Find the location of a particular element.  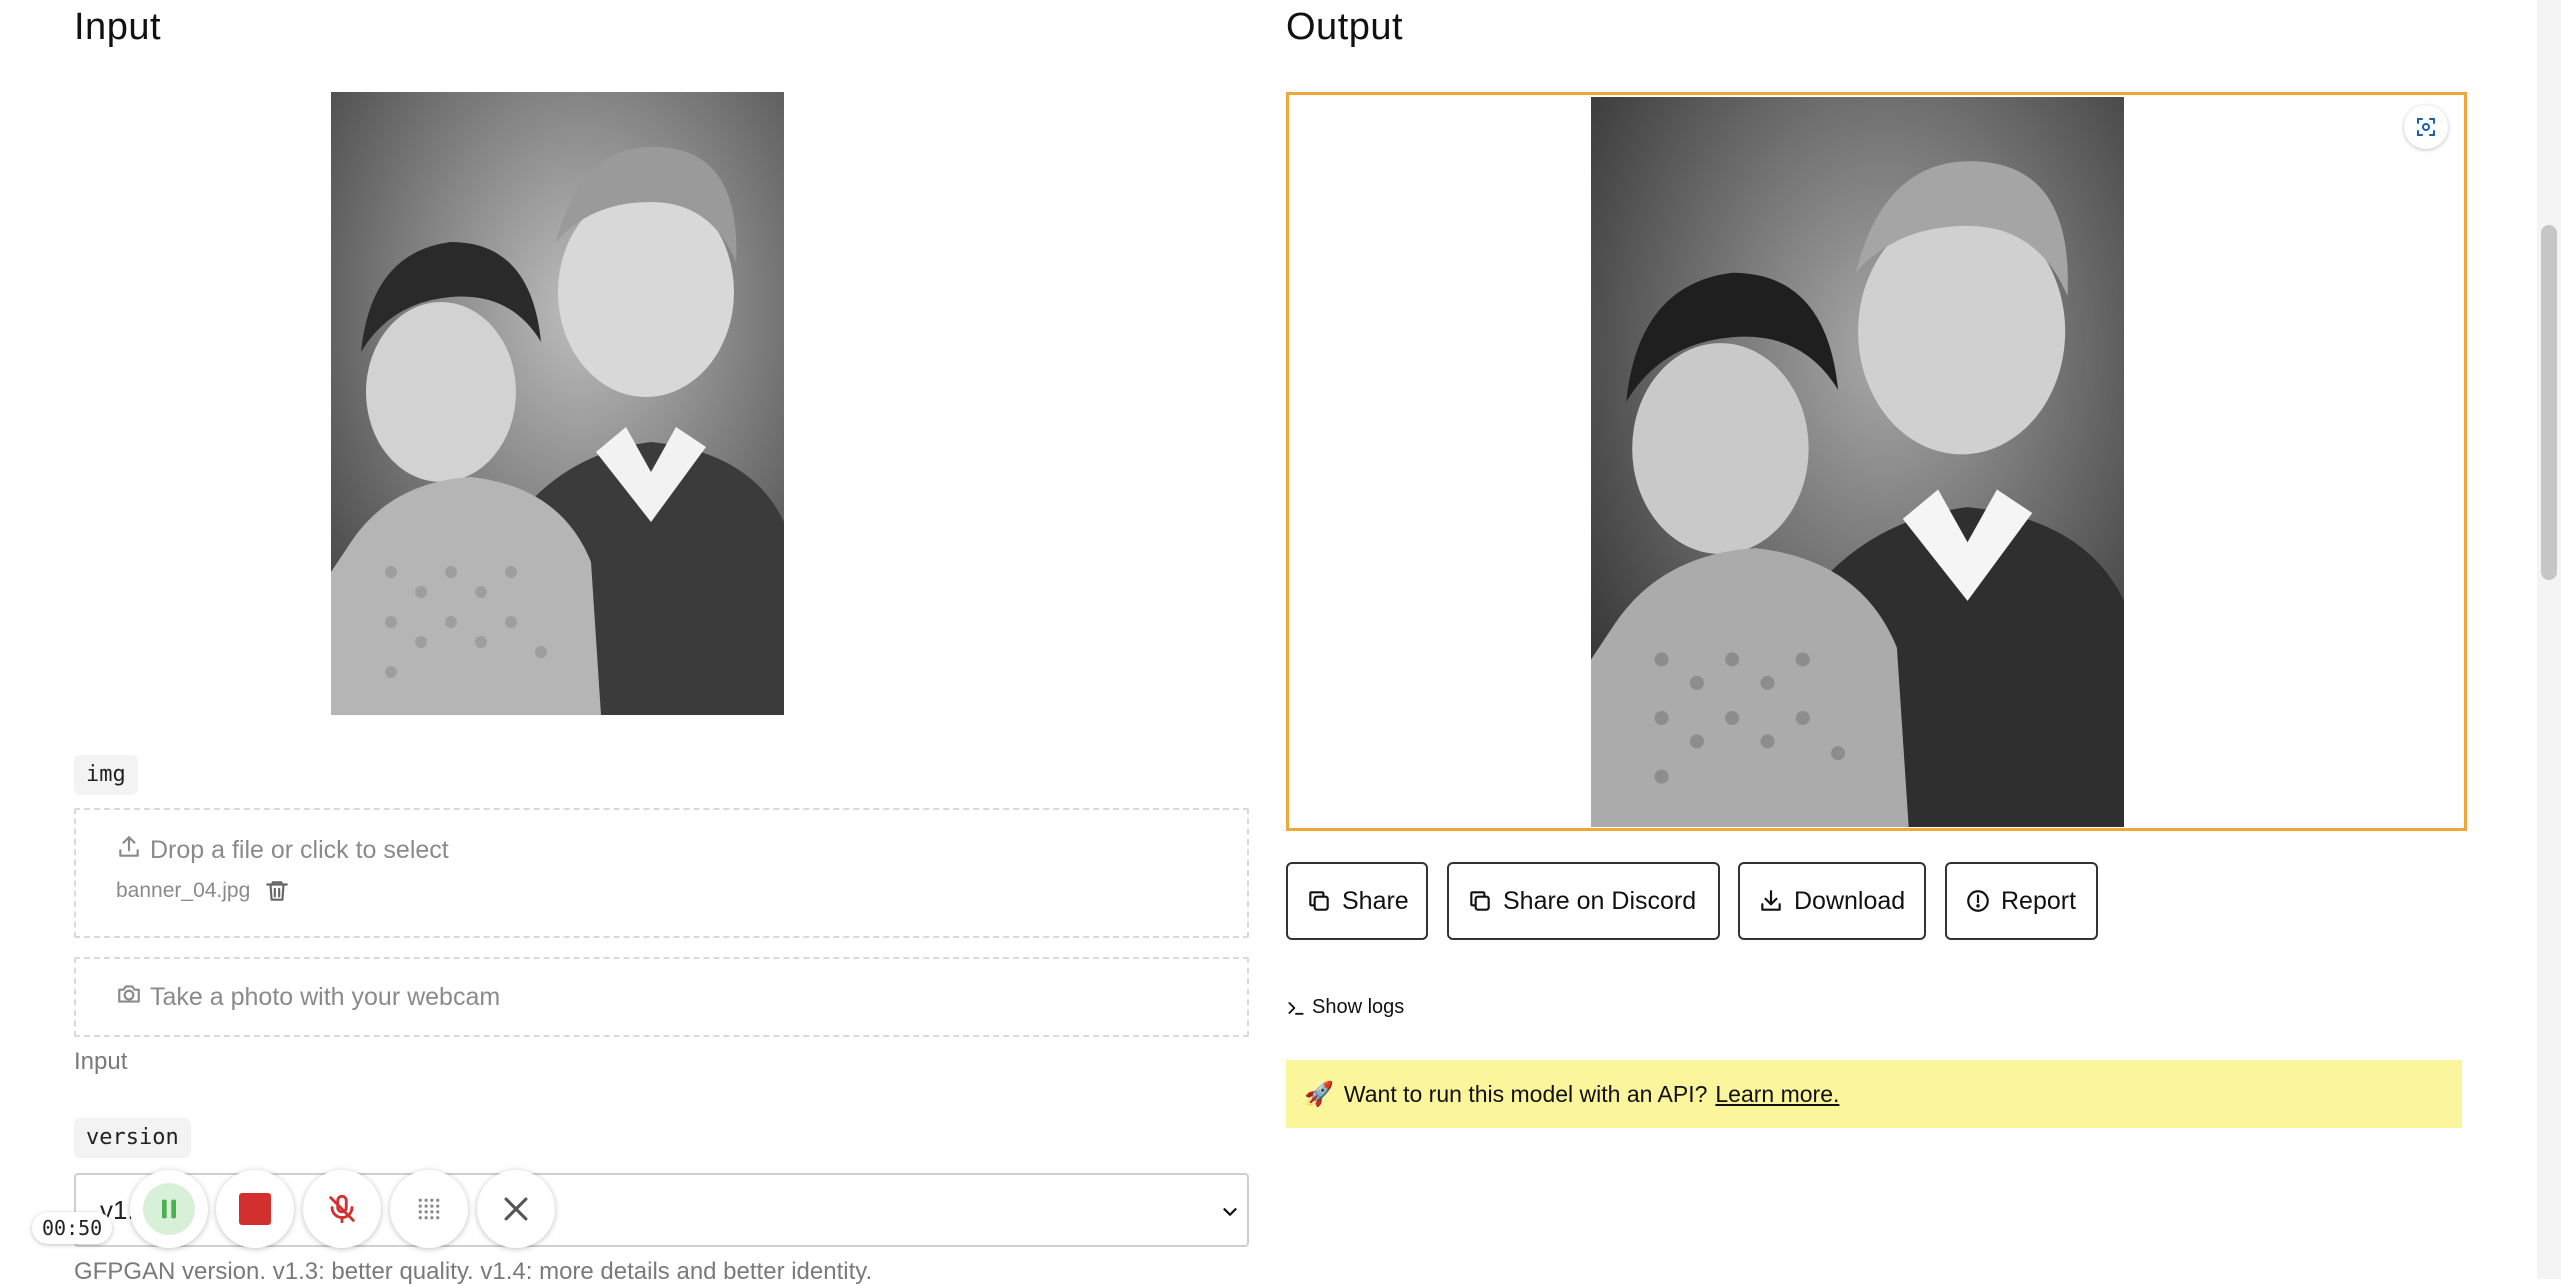

share-discord-button: Share on Discord is located at coordinates (1583, 901).